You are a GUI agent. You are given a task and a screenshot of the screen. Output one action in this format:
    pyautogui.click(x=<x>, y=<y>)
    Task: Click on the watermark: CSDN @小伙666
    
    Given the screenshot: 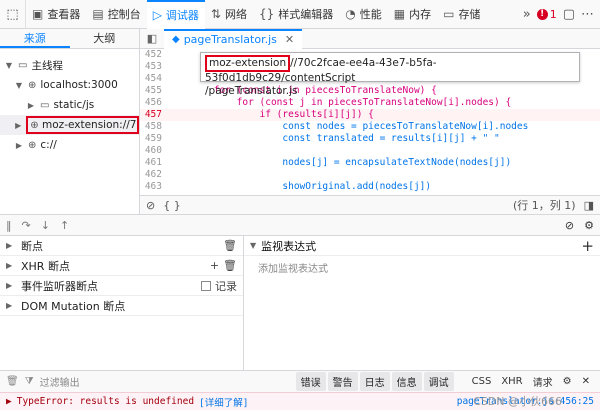 What is the action you would take?
    pyautogui.click(x=517, y=401)
    